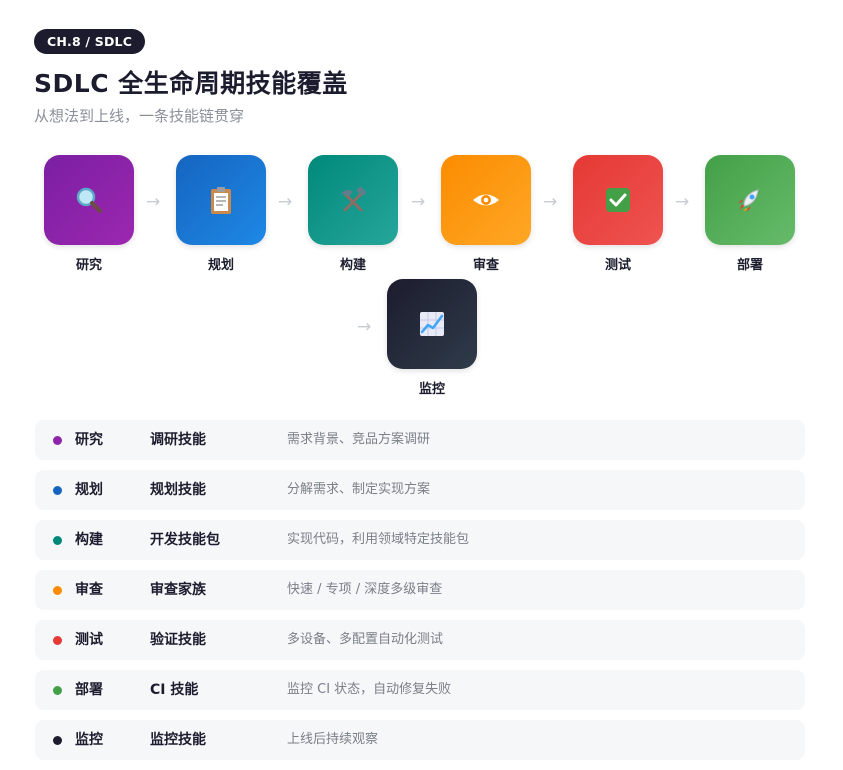  I want to click on row-skill: CI 技能, so click(174, 690).